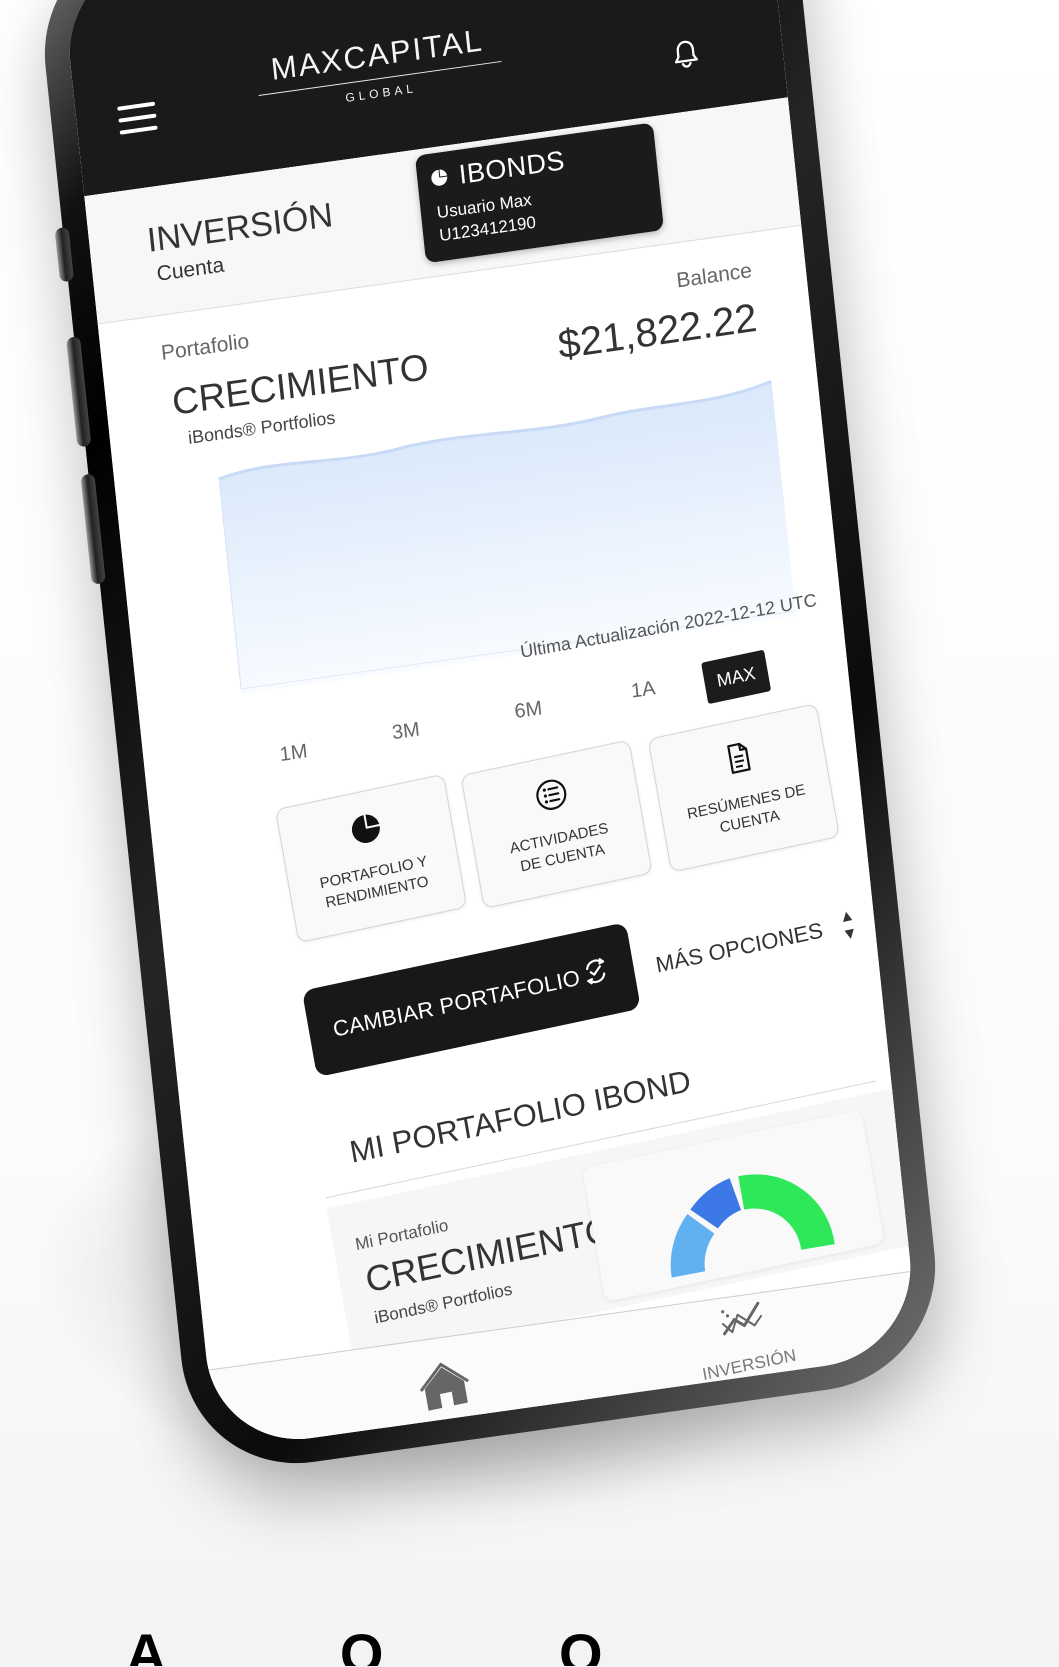 Image resolution: width=1059 pixels, height=1667 pixels. Describe the element at coordinates (375, 882) in the screenshot. I see `quick-action-label: PORTAFOLIO Y RENDIMIENTO` at that location.